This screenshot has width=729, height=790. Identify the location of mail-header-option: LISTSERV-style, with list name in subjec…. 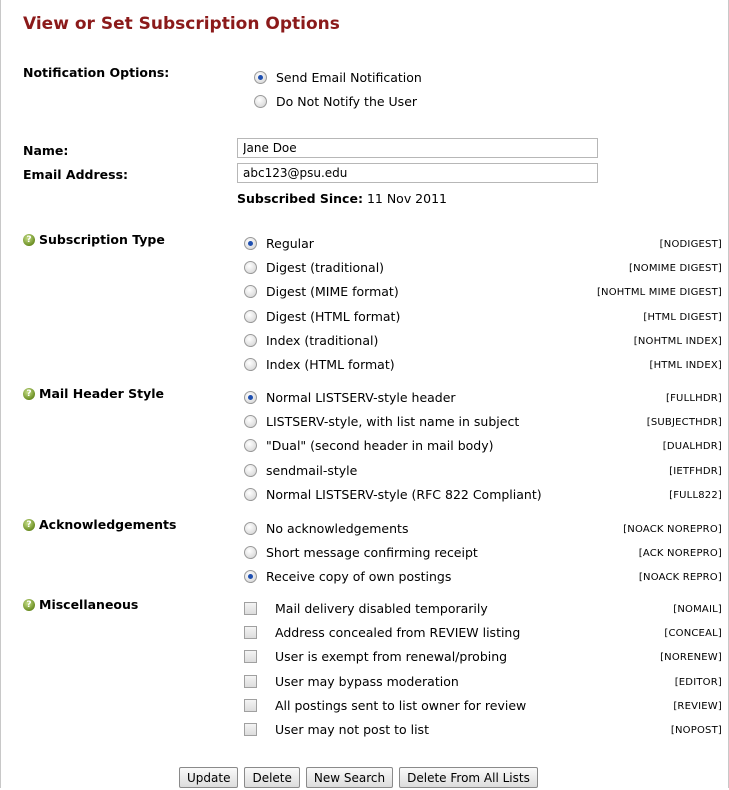
(381, 421).